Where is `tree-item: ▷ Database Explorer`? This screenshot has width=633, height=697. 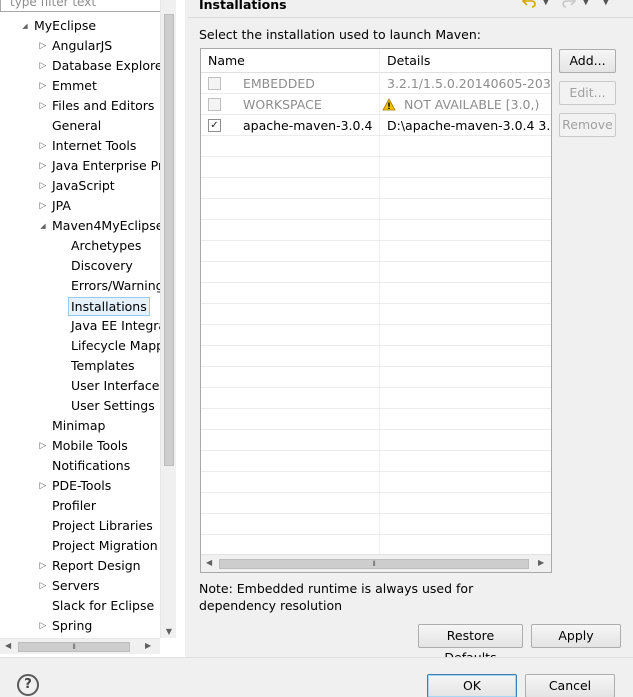 tree-item: ▷ Database Explorer is located at coordinates (80, 66).